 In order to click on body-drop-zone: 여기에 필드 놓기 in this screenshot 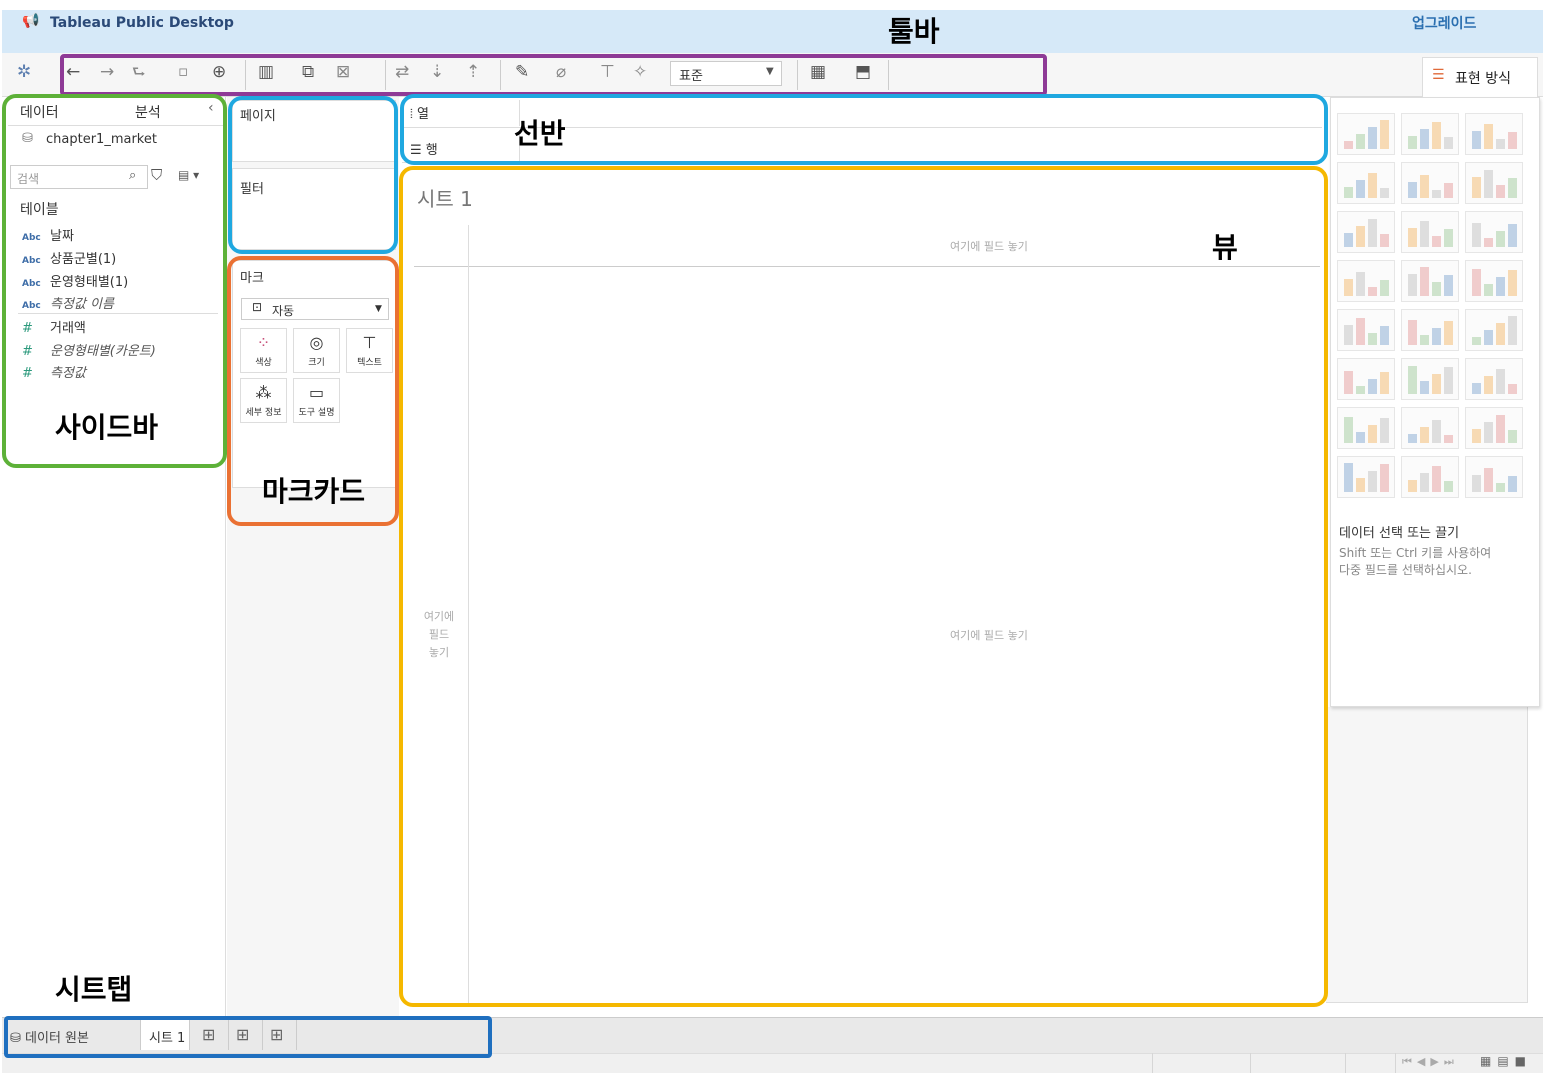, I will do `click(989, 635)`.